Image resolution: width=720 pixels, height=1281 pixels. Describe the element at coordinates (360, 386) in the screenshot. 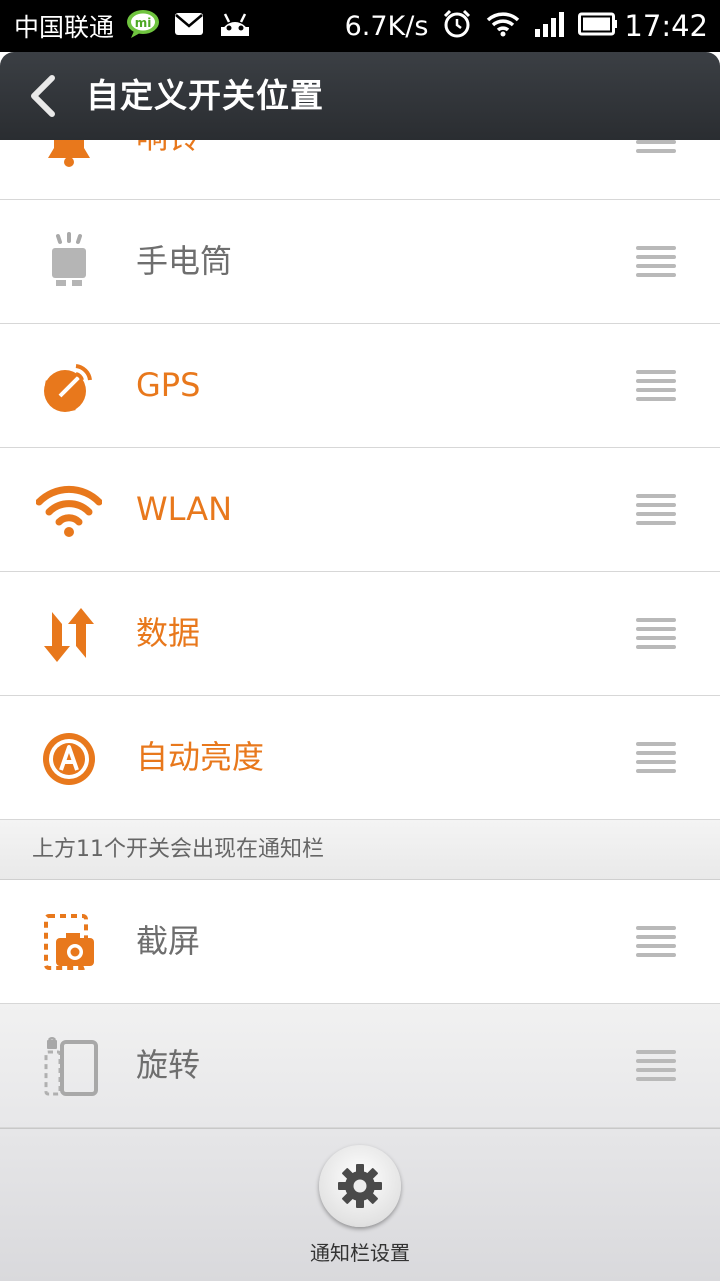

I see `list-item-gps: GPS` at that location.